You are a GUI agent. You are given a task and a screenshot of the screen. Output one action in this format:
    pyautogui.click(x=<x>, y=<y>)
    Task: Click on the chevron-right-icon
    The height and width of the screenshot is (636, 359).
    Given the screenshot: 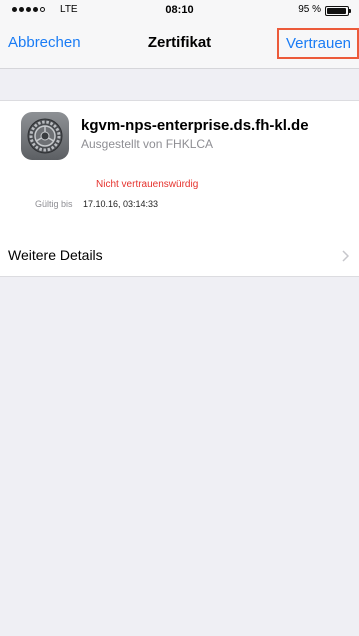 What is the action you would take?
    pyautogui.click(x=345, y=256)
    